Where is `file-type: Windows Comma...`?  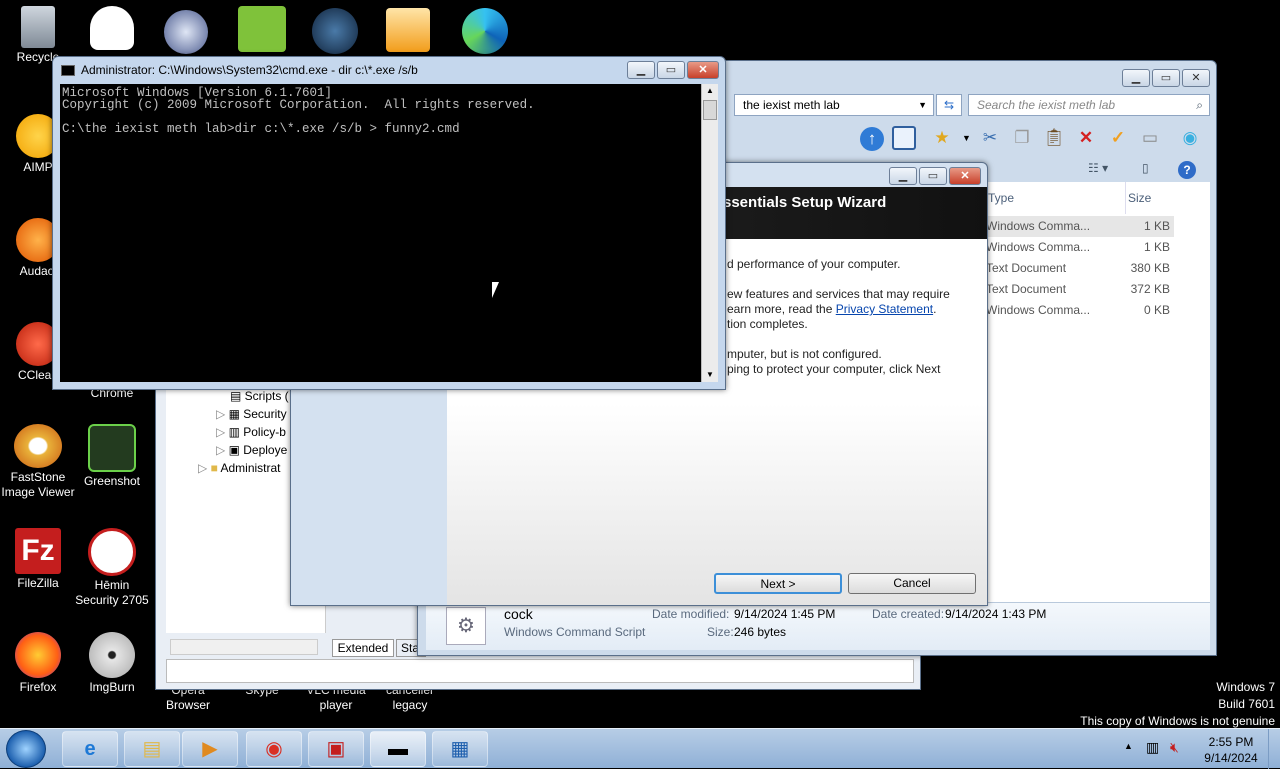
file-type: Windows Comma... is located at coordinates (1038, 247).